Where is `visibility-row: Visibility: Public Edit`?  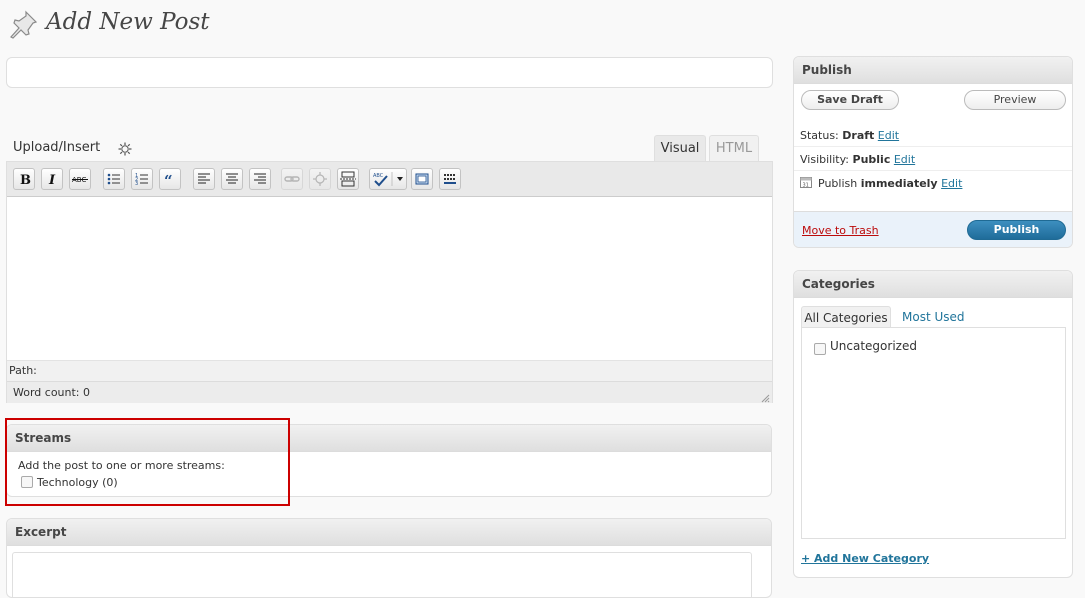
visibility-row: Visibility: Public Edit is located at coordinates (857, 159).